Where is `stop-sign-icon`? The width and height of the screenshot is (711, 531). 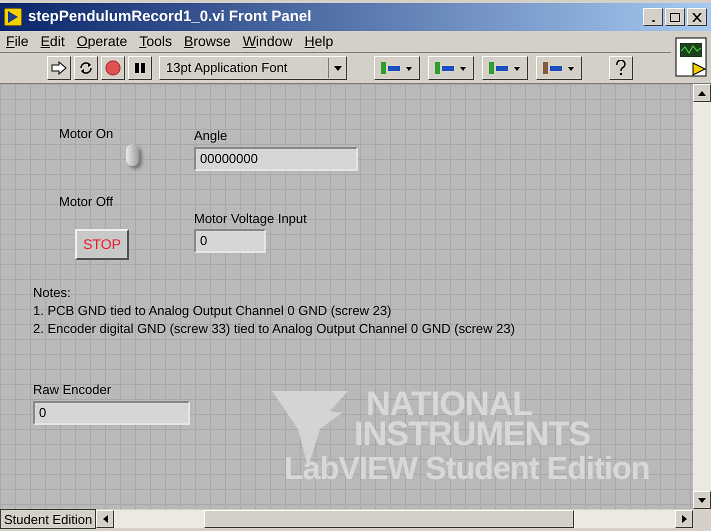
stop-sign-icon is located at coordinates (113, 68).